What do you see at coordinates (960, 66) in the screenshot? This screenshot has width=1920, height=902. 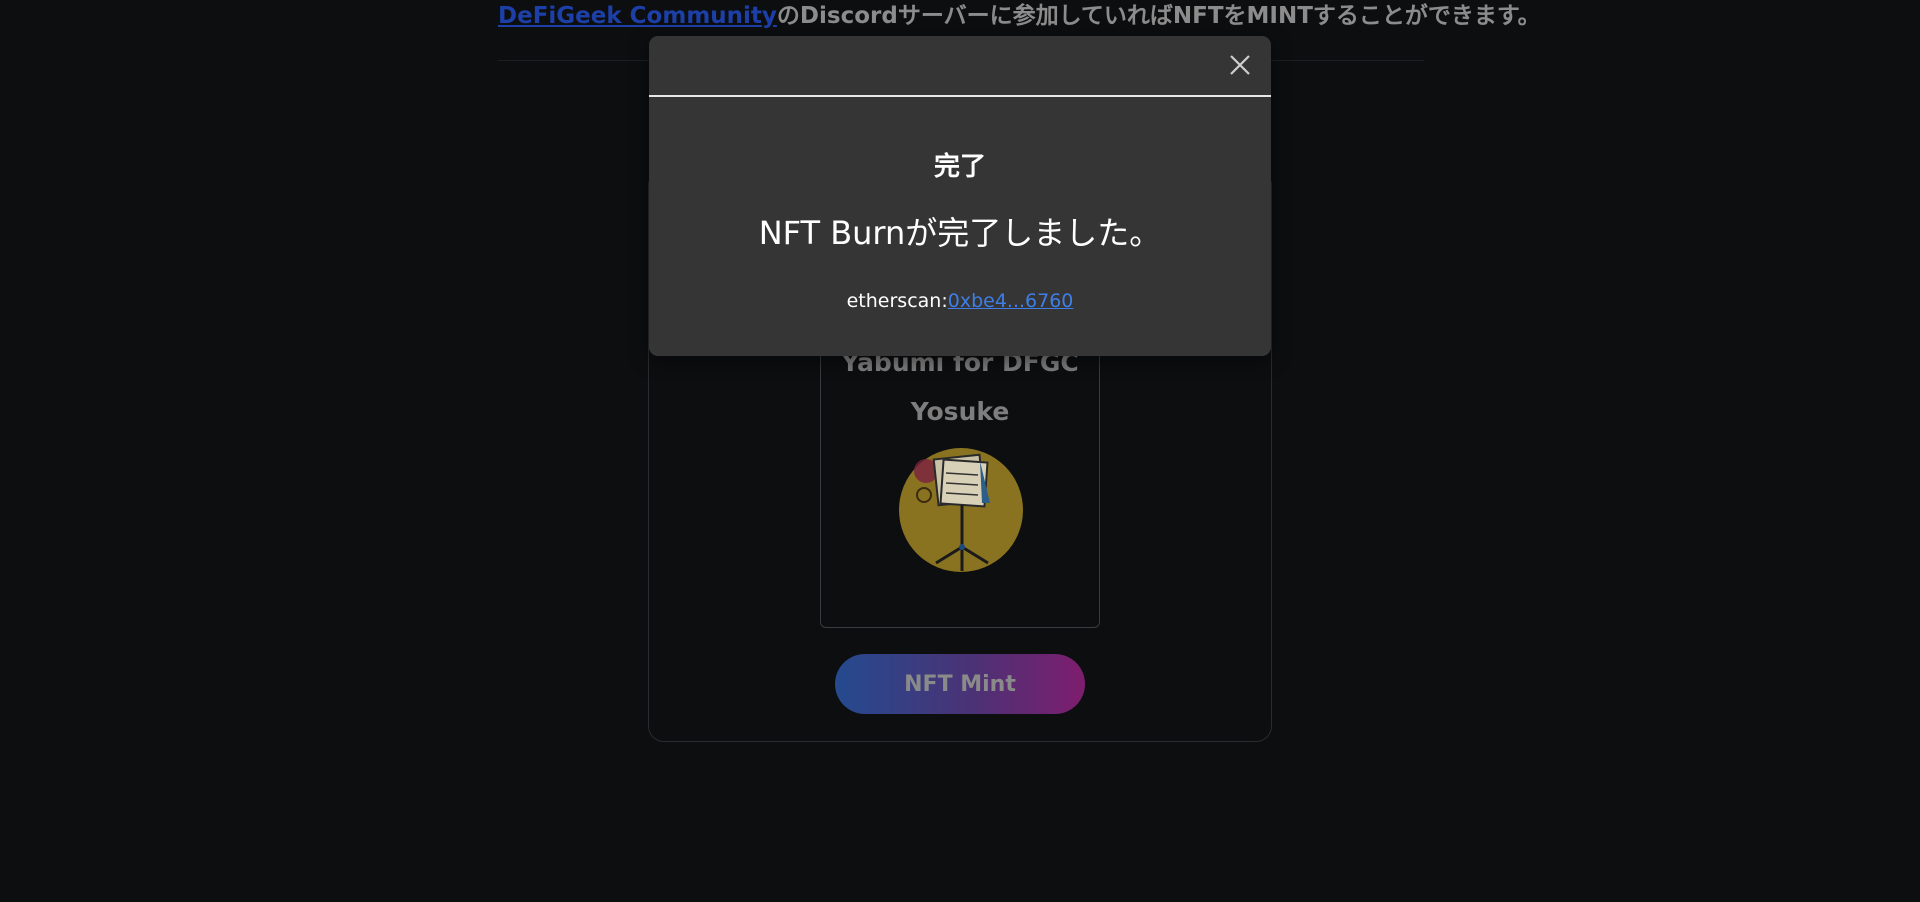 I see `modal-header` at bounding box center [960, 66].